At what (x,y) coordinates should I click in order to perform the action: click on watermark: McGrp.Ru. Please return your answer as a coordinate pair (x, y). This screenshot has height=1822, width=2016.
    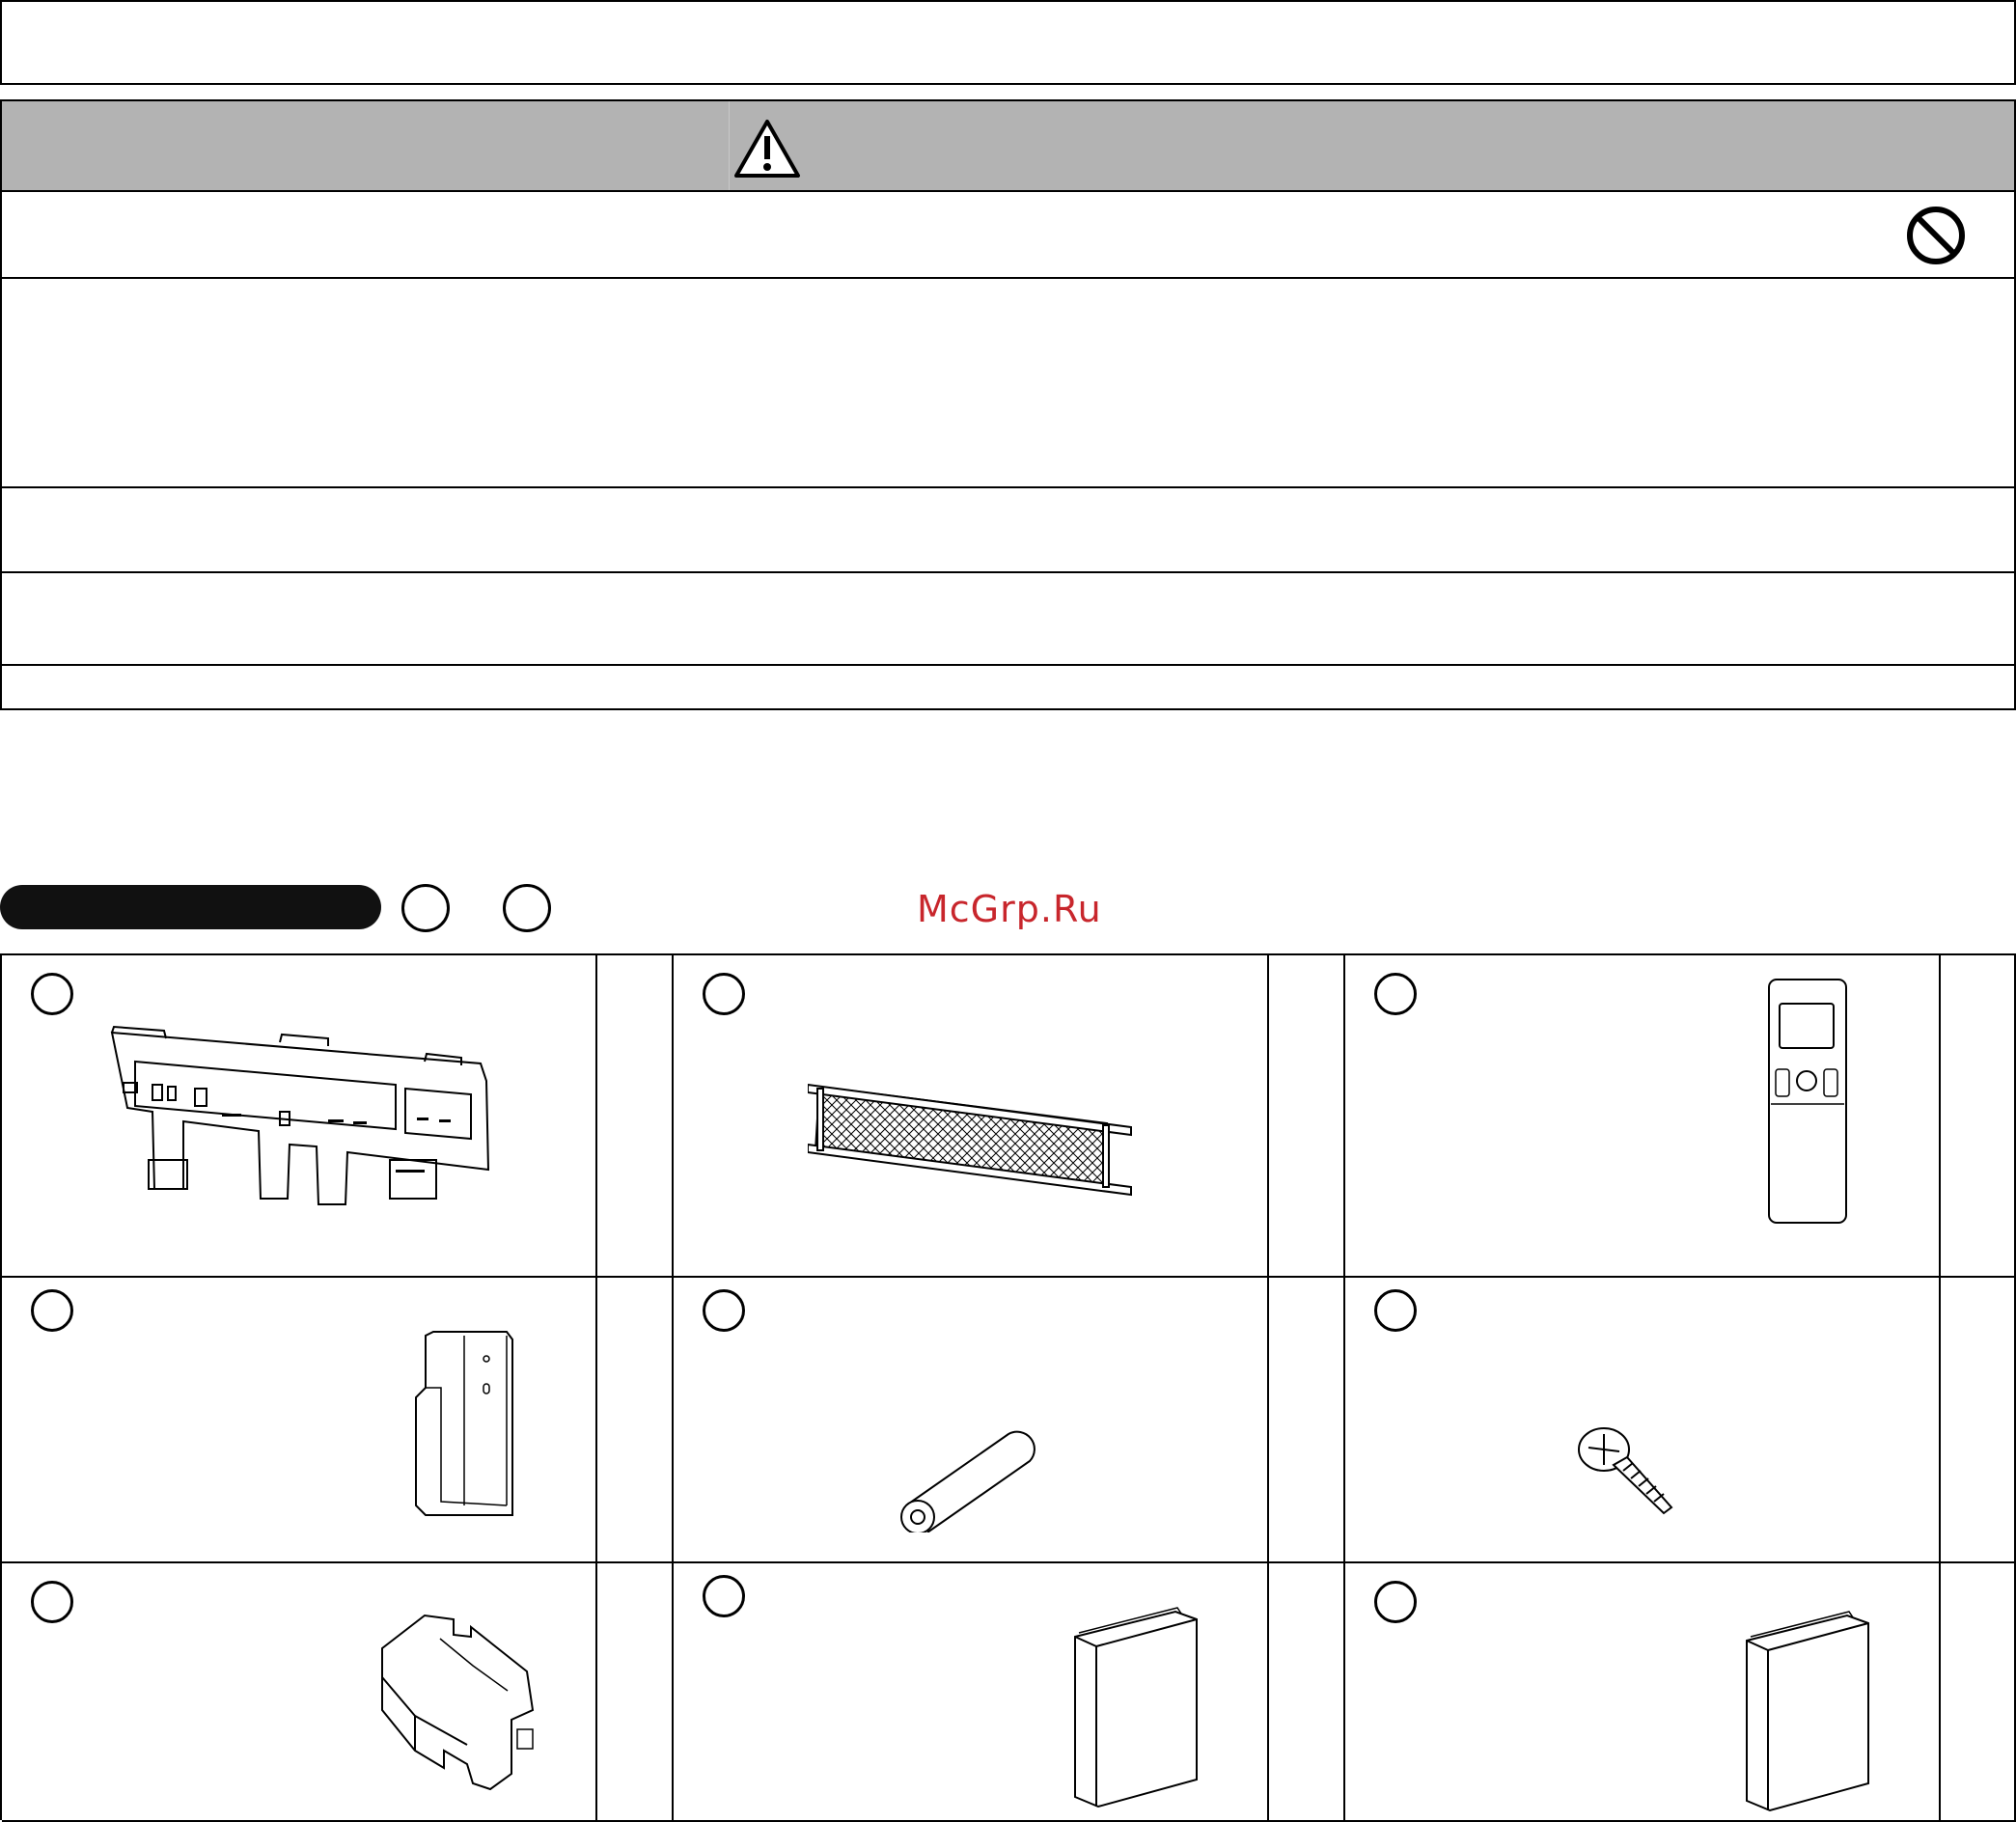
    Looking at the image, I should click on (1009, 909).